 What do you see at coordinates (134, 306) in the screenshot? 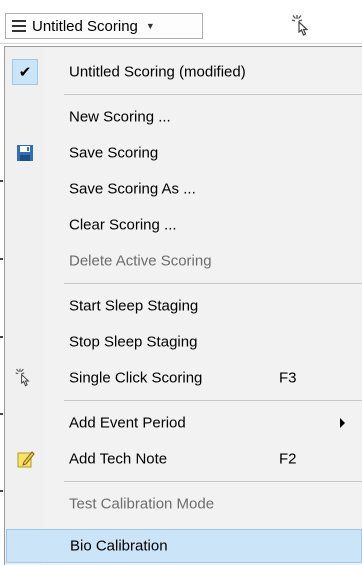
I see `menu-item-label: Start Sleep Staging` at bounding box center [134, 306].